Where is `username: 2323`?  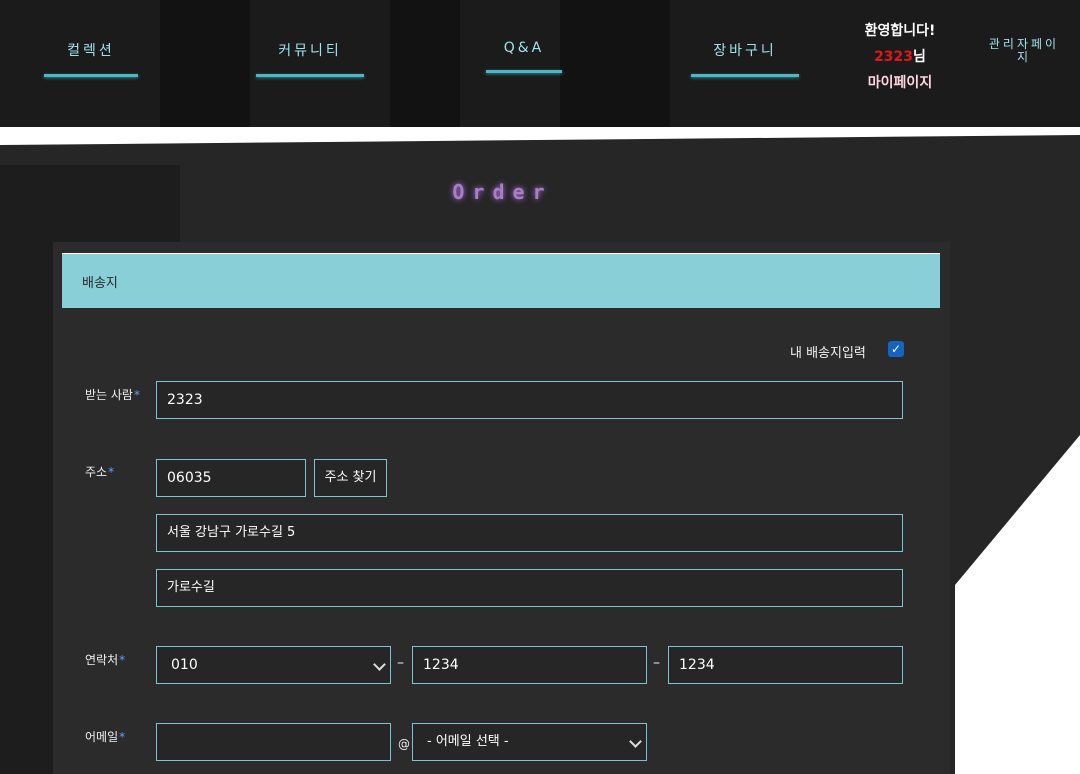
username: 2323 is located at coordinates (894, 57).